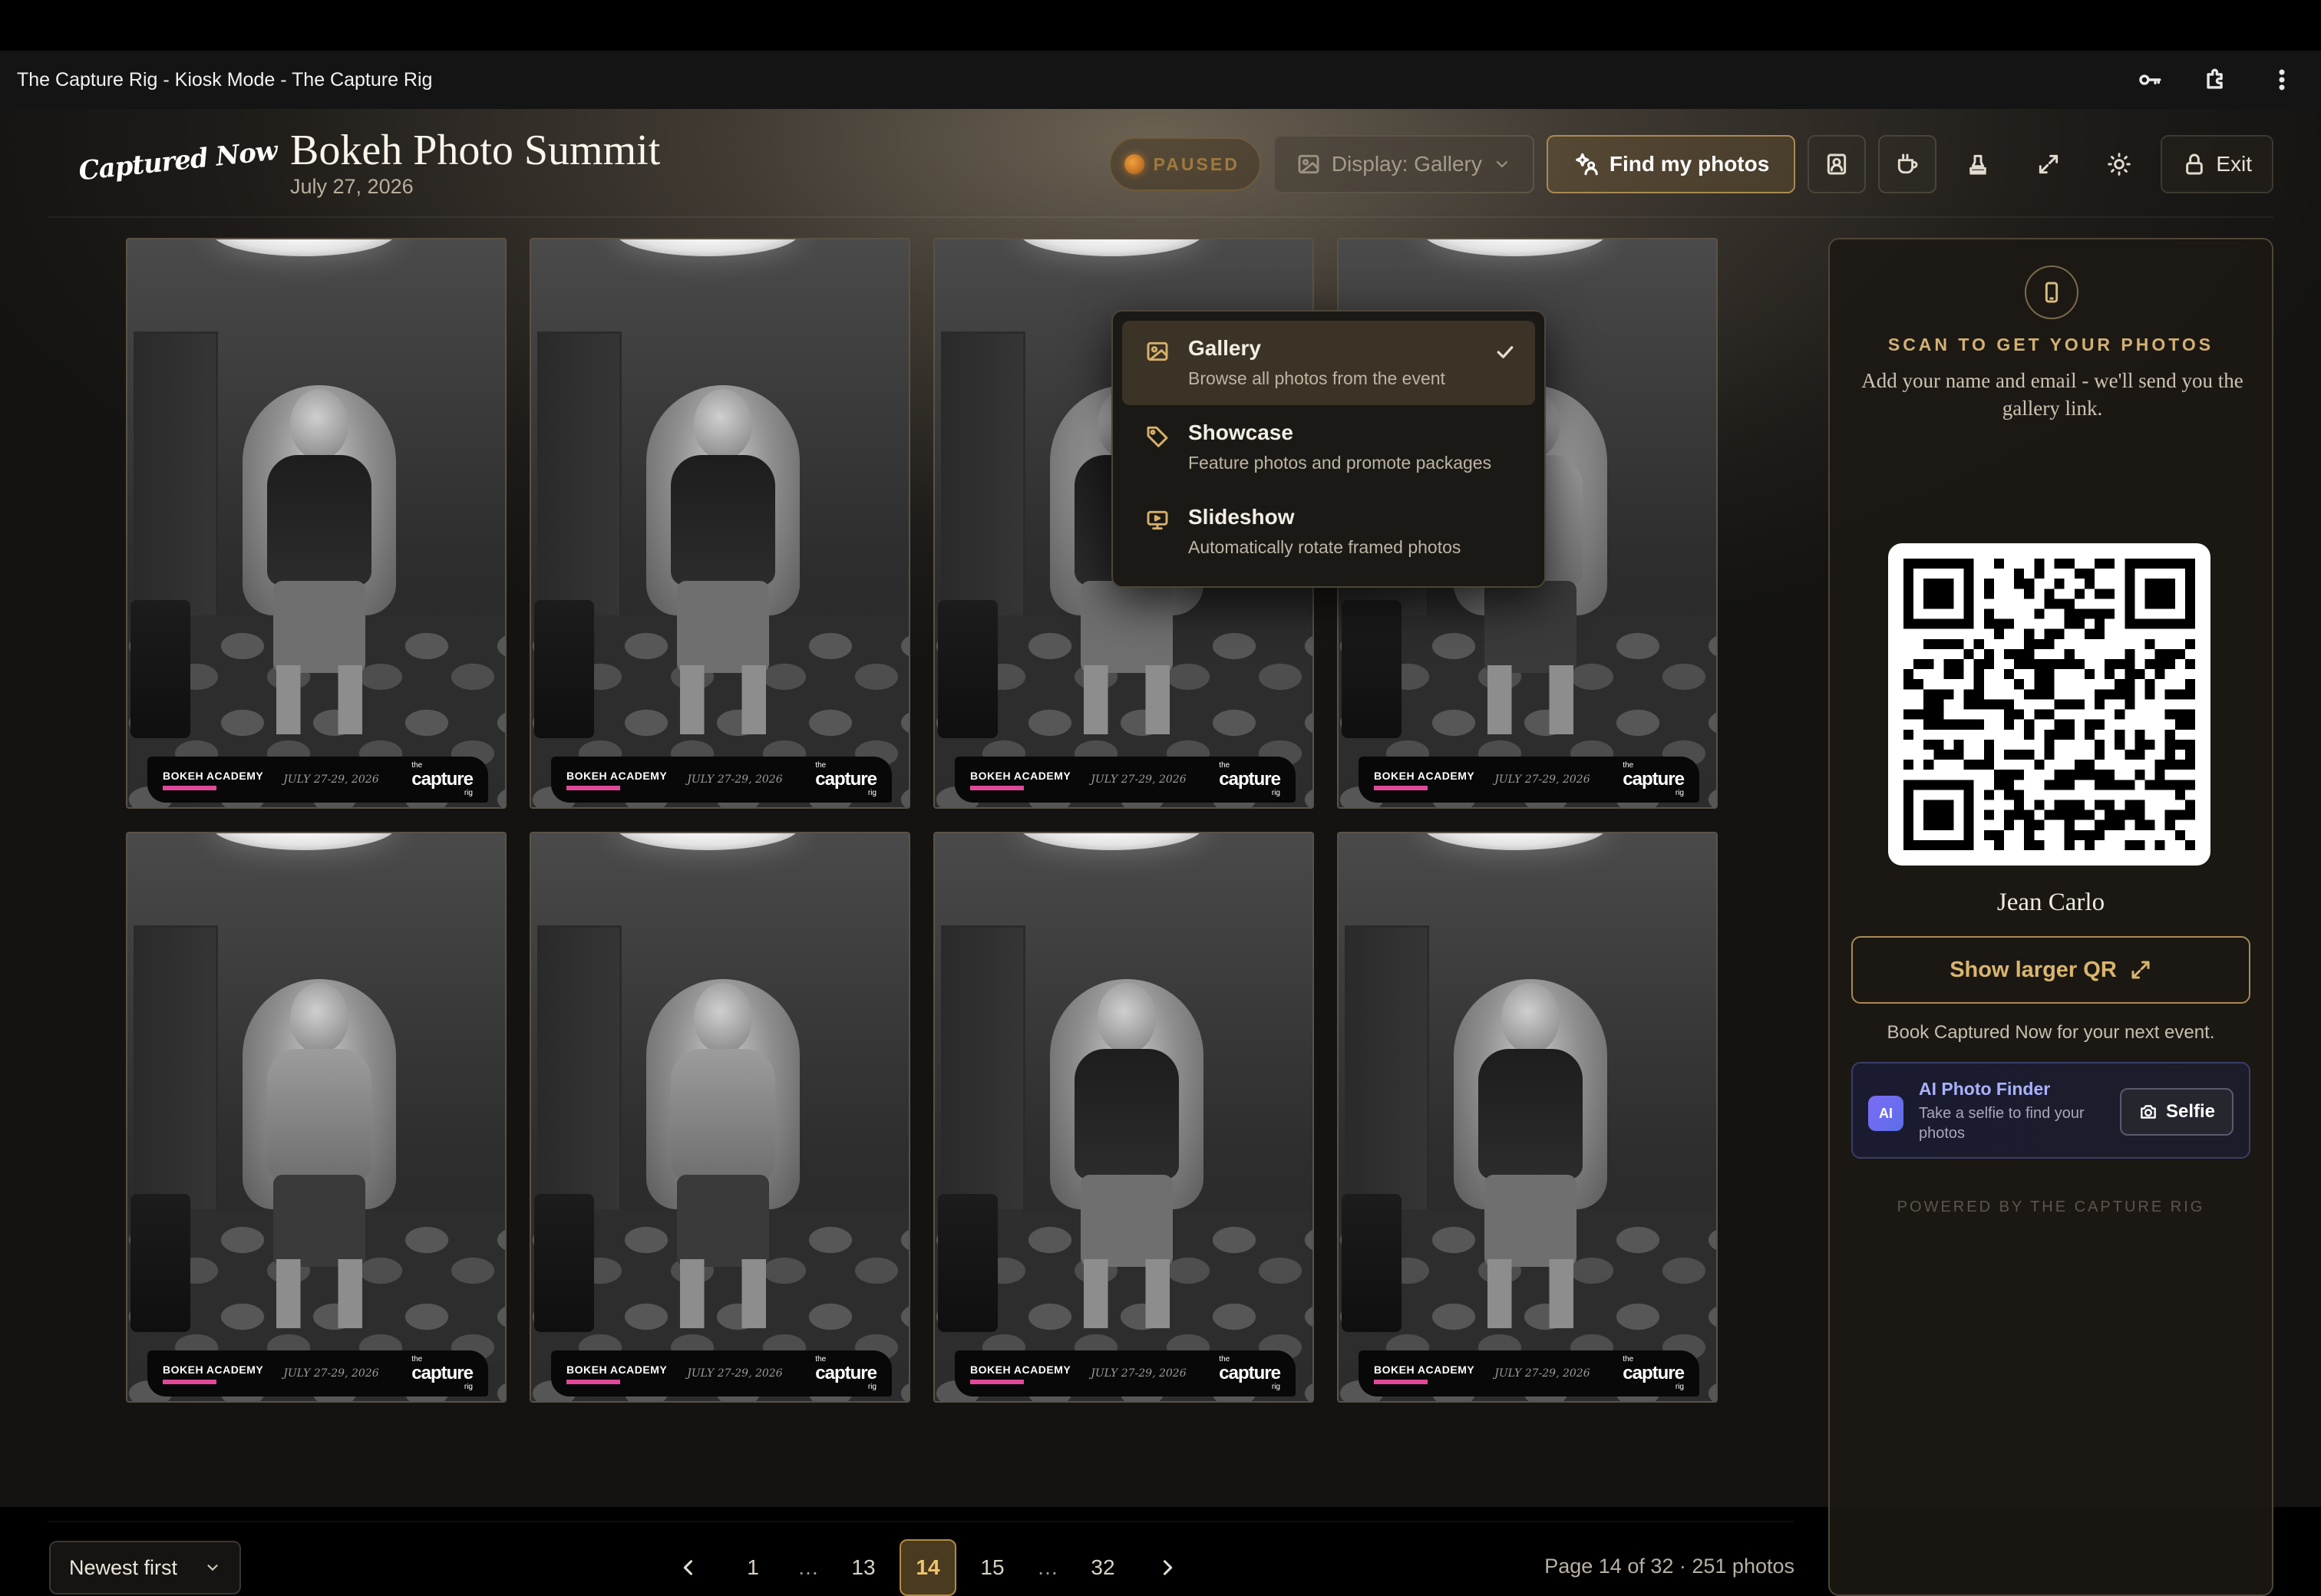 The width and height of the screenshot is (2321, 1596). What do you see at coordinates (2049, 704) in the screenshot?
I see `qr-code-image` at bounding box center [2049, 704].